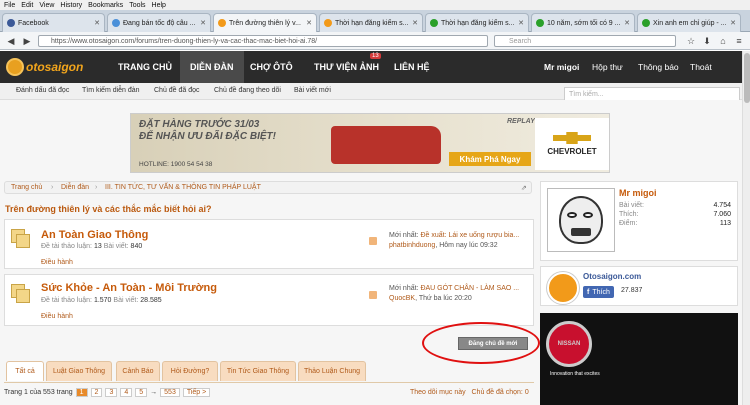  What do you see at coordinates (26, 187) in the screenshot?
I see `breadcrumb-home: Trang chủ` at bounding box center [26, 187].